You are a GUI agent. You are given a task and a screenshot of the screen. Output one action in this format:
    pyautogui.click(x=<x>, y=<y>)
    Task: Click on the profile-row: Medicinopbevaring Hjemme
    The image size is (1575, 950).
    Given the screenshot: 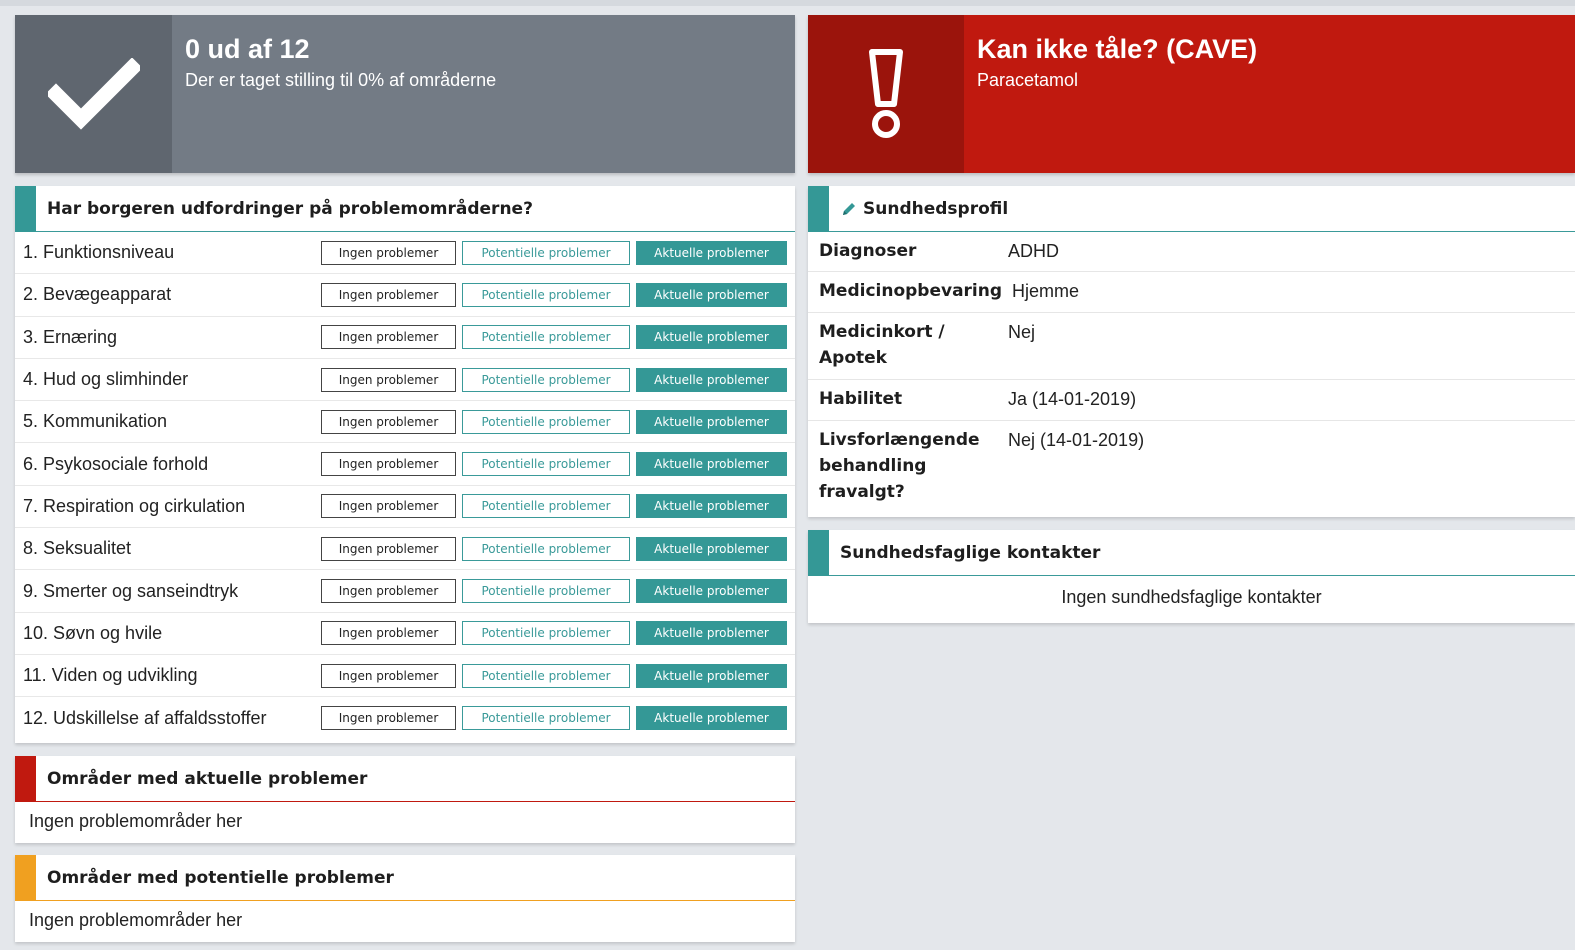 What is the action you would take?
    pyautogui.click(x=1191, y=292)
    